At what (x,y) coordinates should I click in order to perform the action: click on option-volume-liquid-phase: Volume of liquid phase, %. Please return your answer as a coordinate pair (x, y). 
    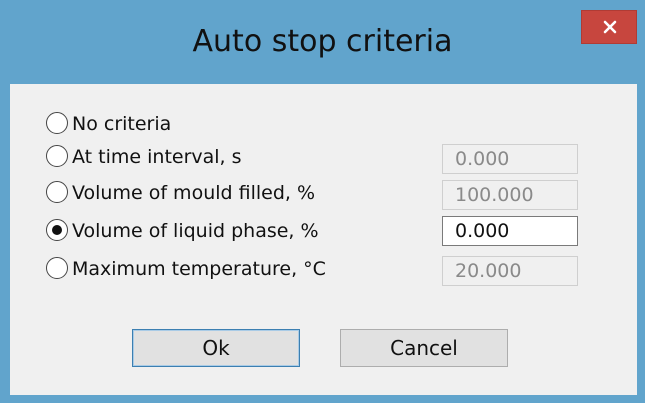
    Looking at the image, I should click on (236, 232).